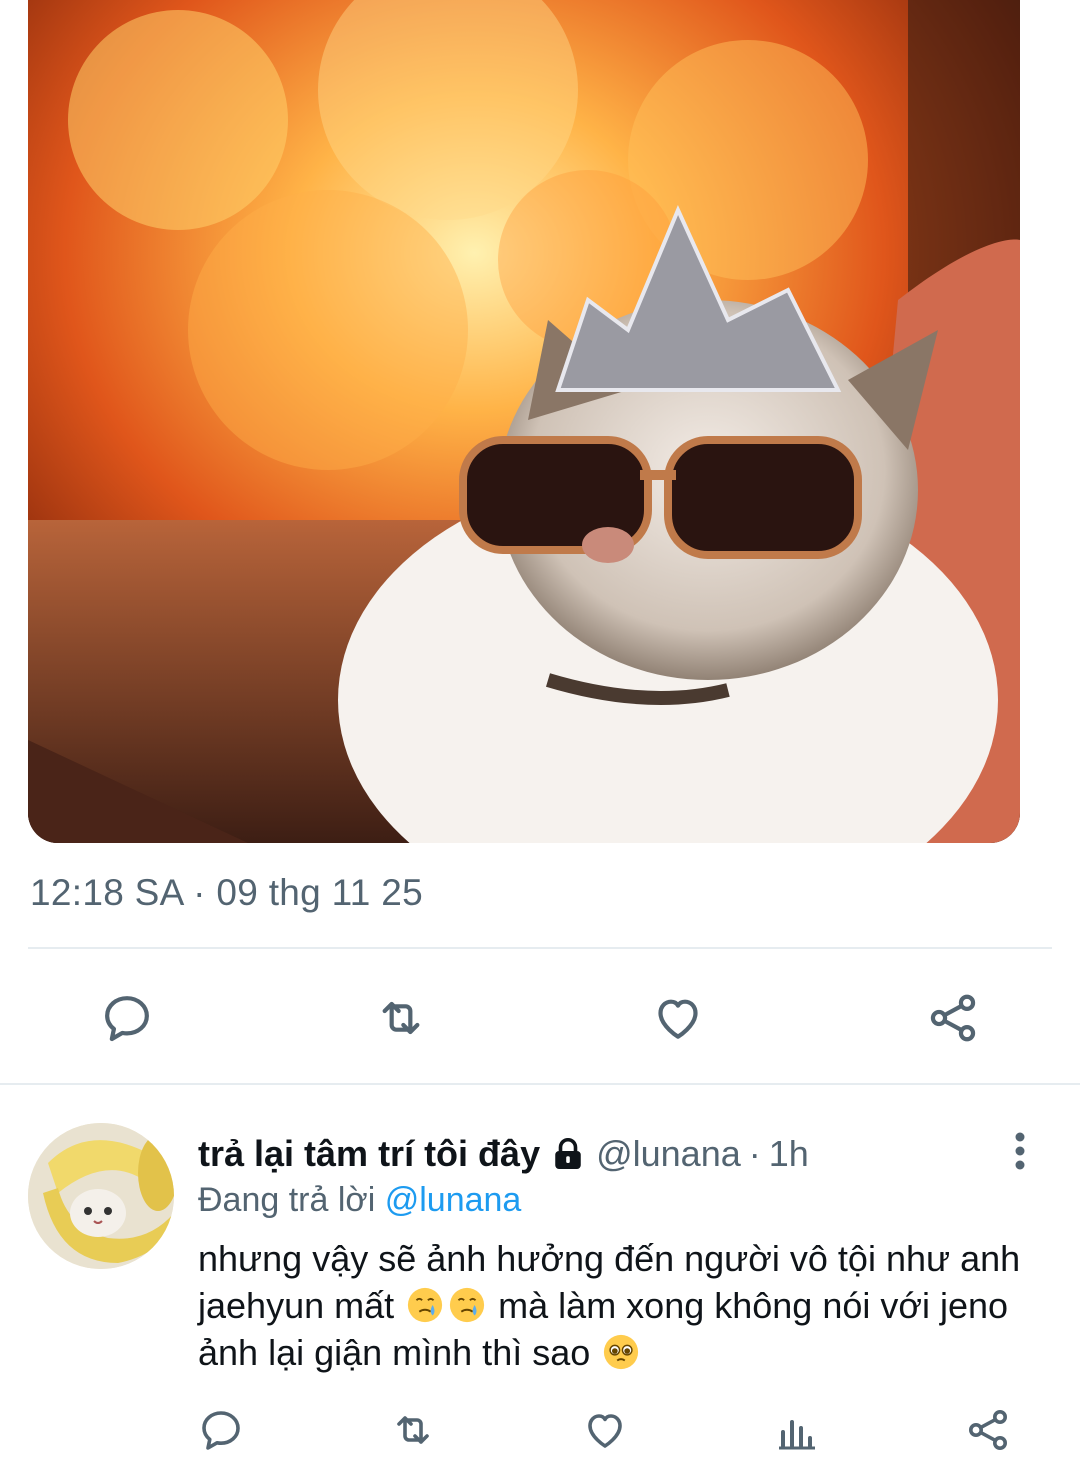 The width and height of the screenshot is (1080, 1472). I want to click on avatar, so click(101, 1196).